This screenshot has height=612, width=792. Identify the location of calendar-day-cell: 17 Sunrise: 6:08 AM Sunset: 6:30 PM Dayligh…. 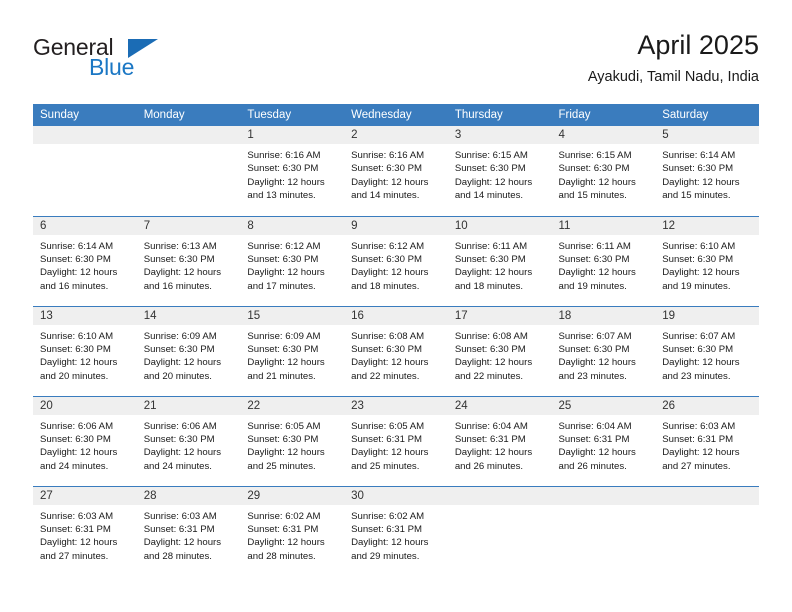
(499, 350).